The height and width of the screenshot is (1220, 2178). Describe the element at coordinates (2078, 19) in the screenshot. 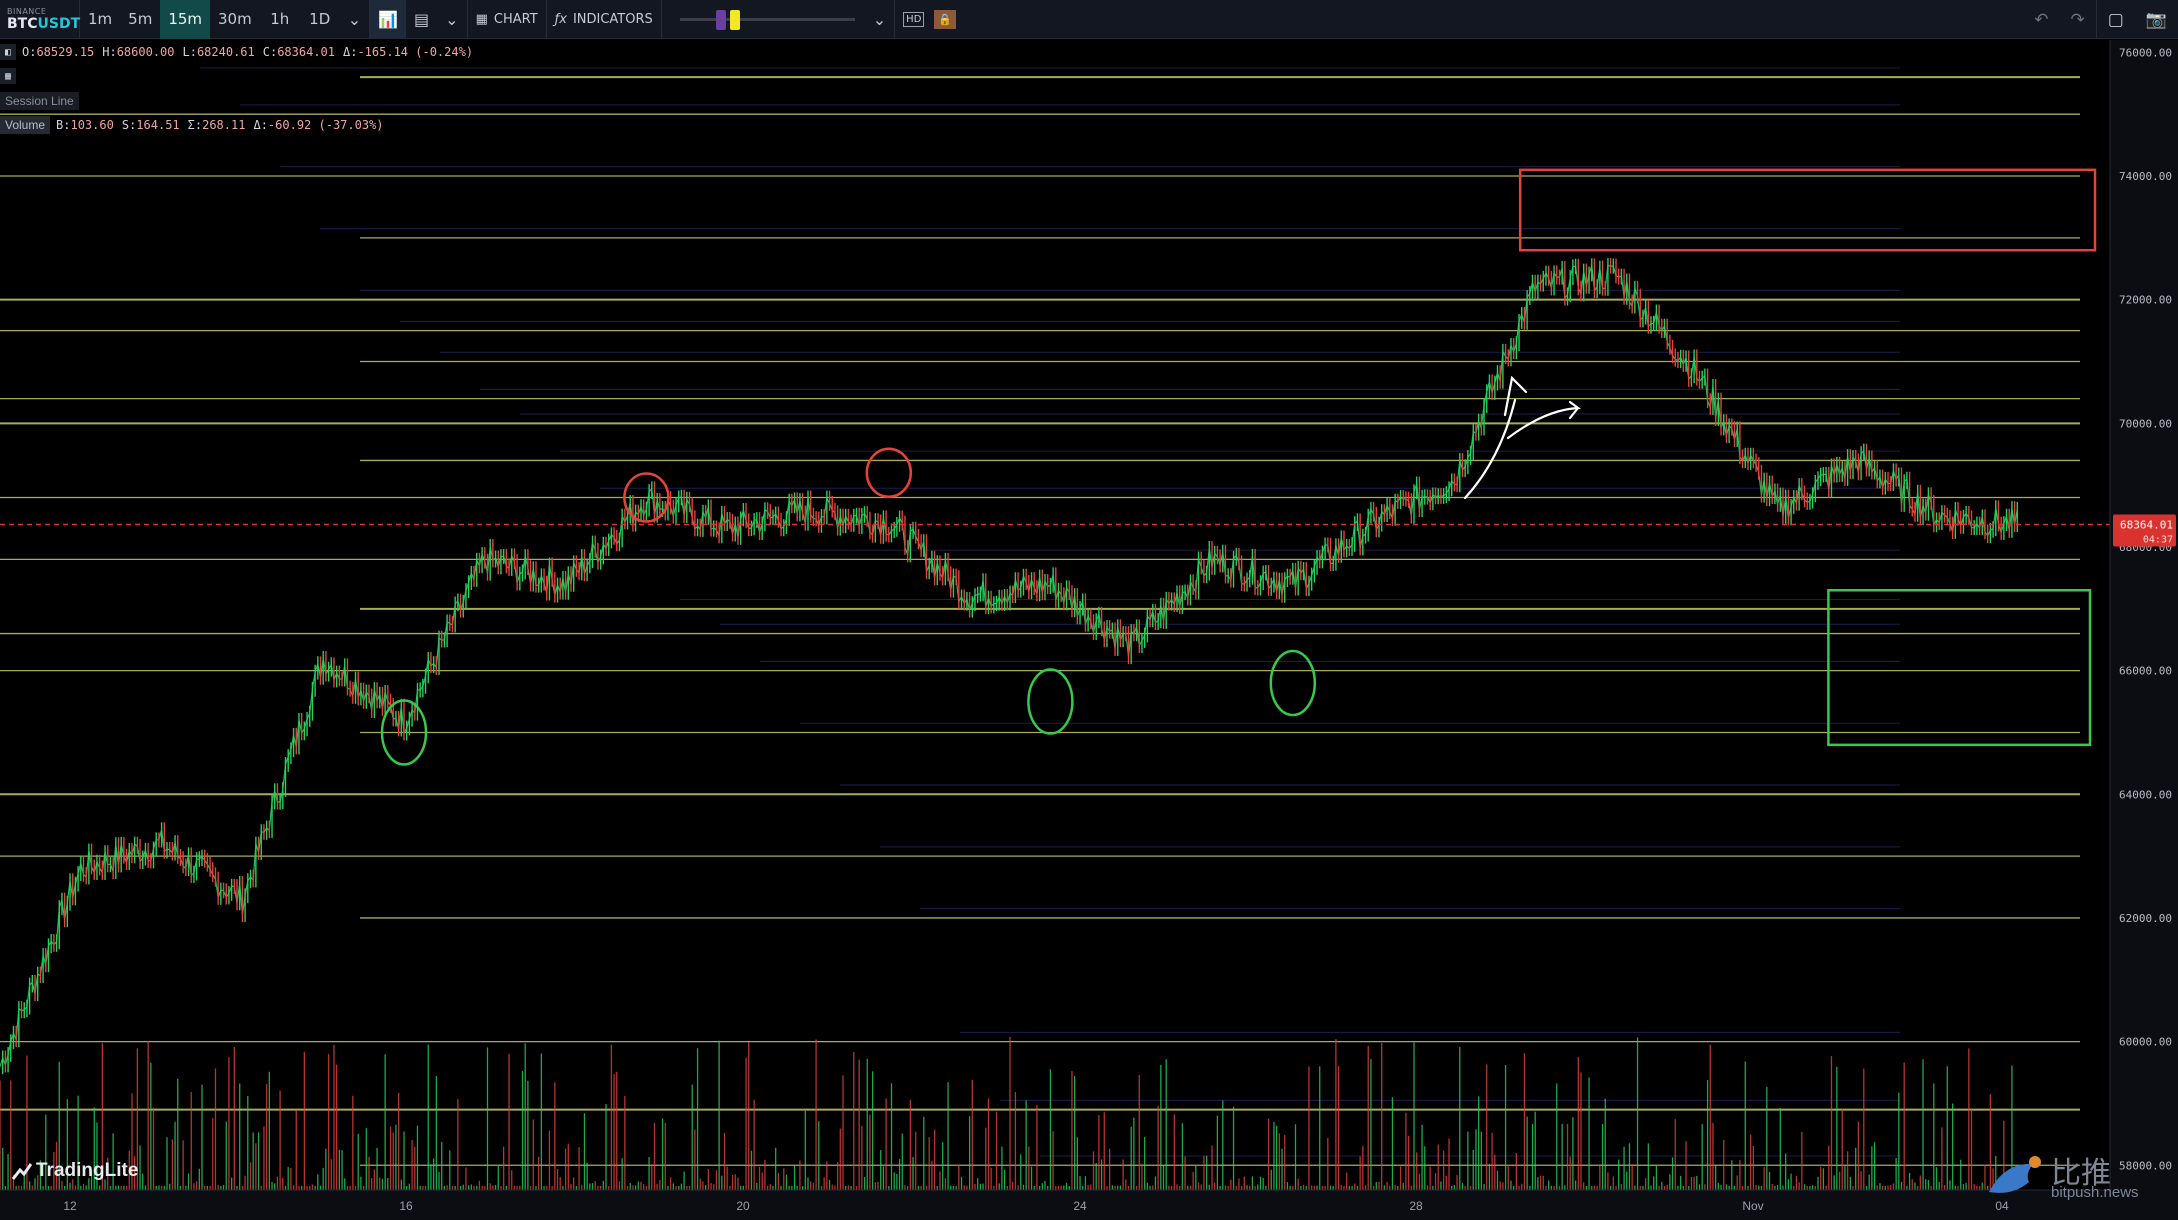

I see `redo-icon: ↷` at that location.